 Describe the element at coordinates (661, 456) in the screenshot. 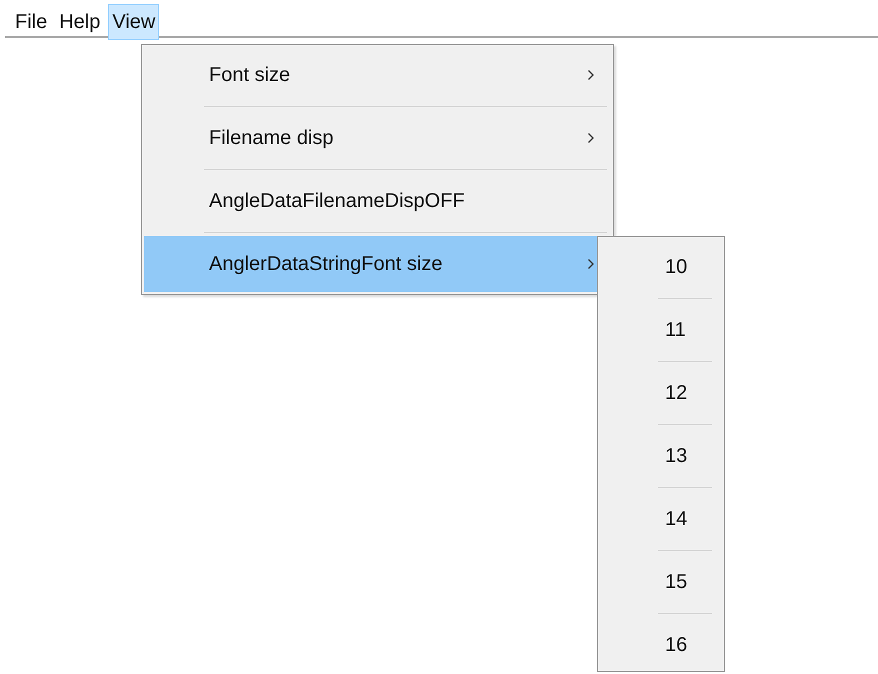

I see `menu-item: 13` at that location.